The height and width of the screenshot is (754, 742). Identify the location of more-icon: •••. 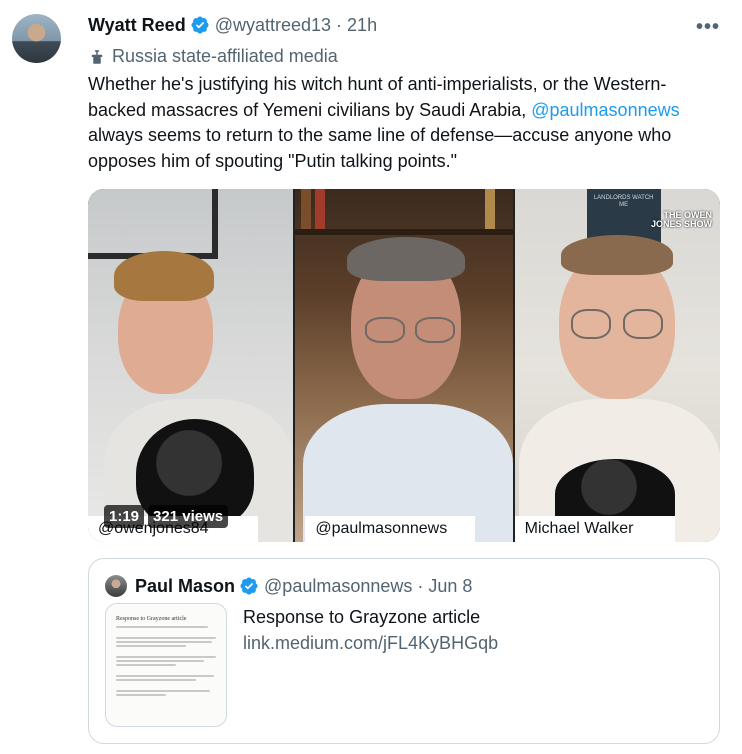
(708, 27).